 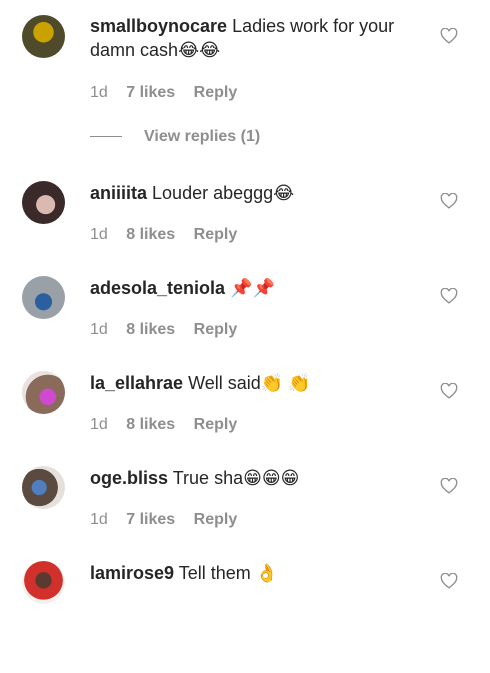 I want to click on comment-body: True sha, so click(x=208, y=478).